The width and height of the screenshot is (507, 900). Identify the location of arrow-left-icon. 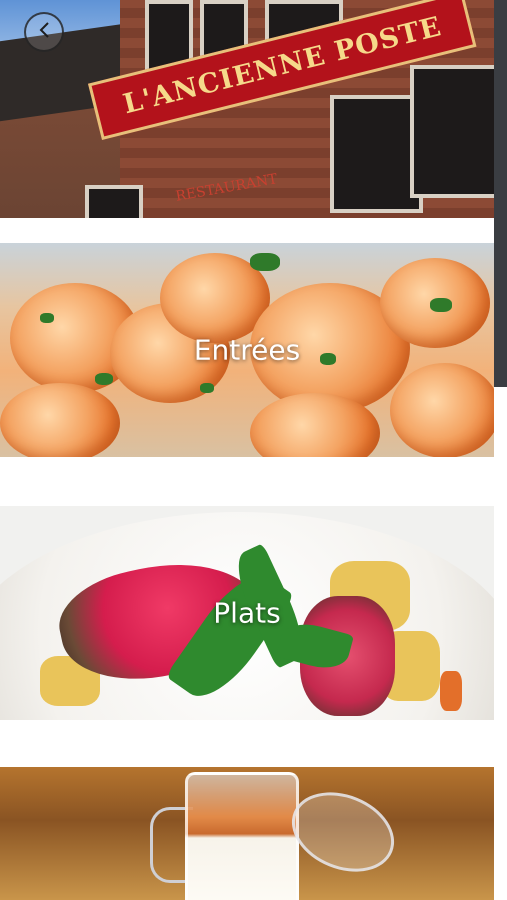
(44, 32).